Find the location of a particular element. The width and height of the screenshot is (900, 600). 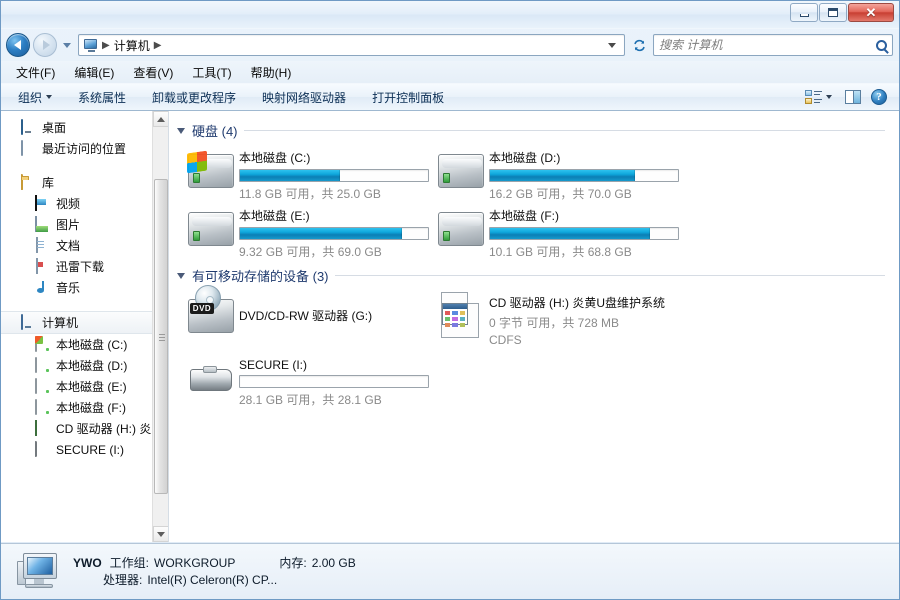

dvd-drive-icon: DVD is located at coordinates (211, 312).